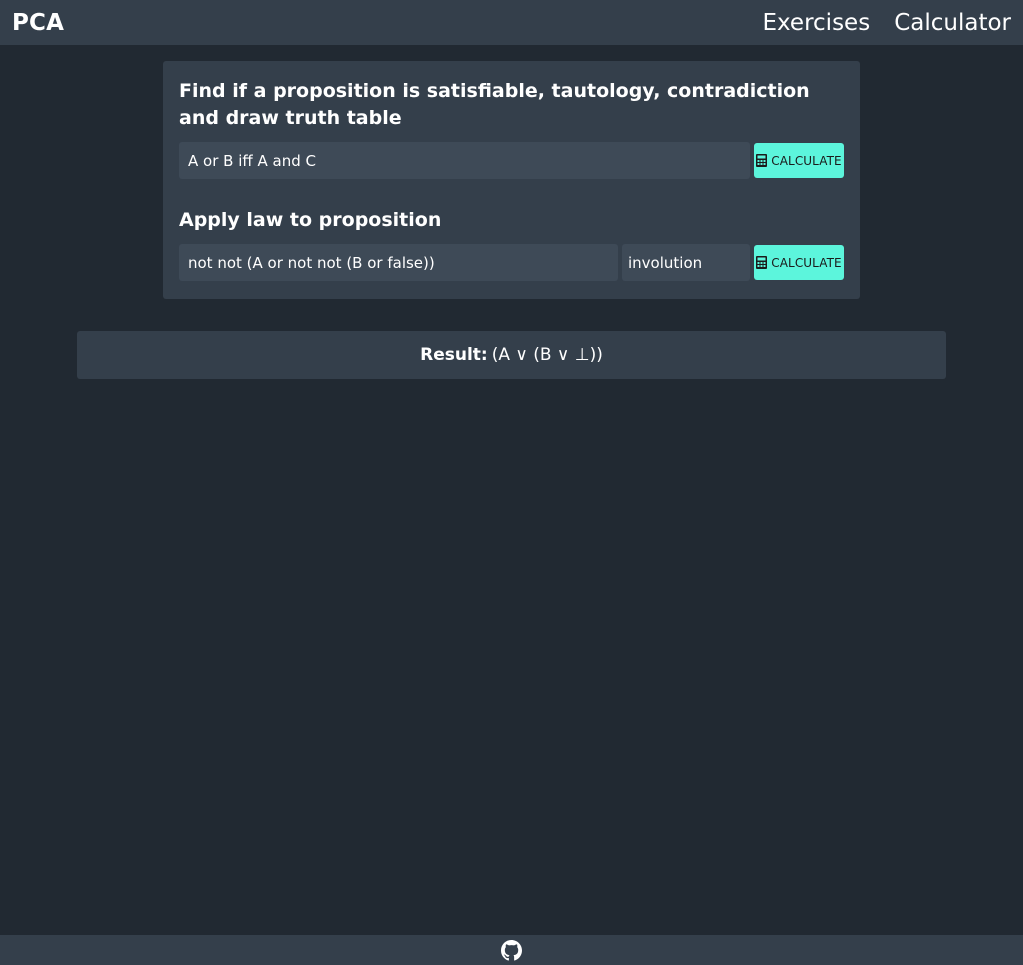 This screenshot has width=1023, height=965. I want to click on github-link, so click(512, 950).